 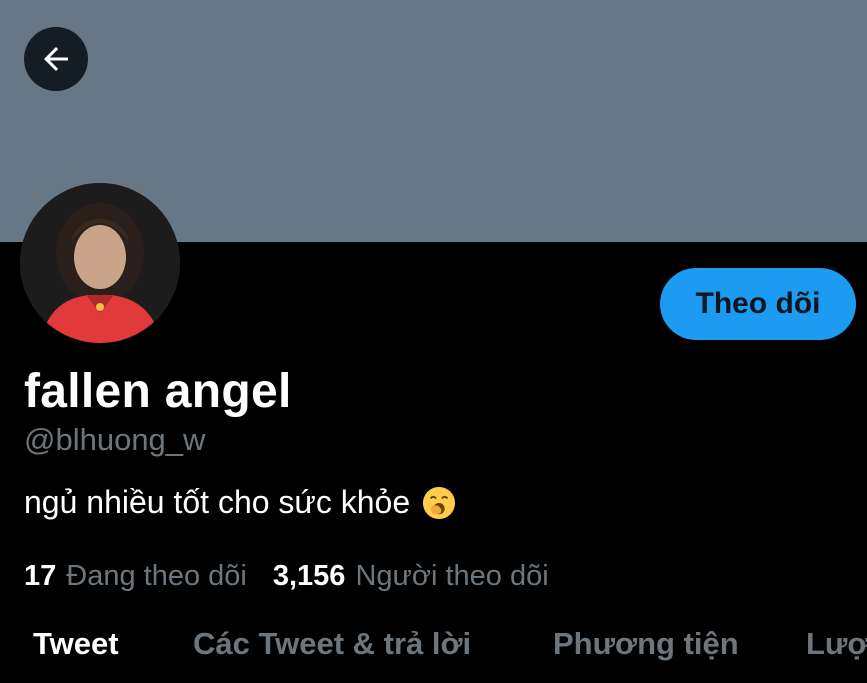 I want to click on tab-media: Phương tiện, so click(x=646, y=644).